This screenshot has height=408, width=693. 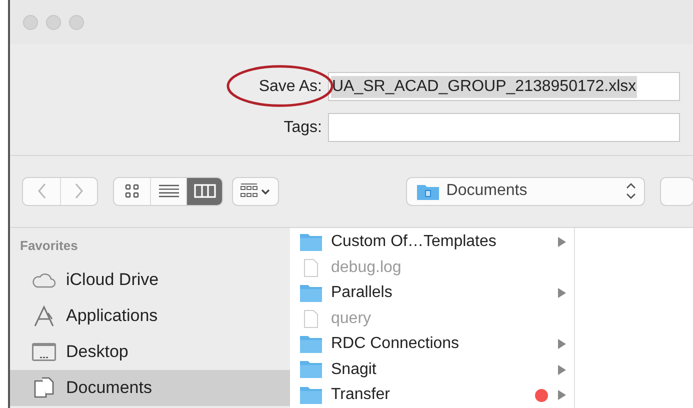 What do you see at coordinates (132, 191) in the screenshot?
I see `grid-icon` at bounding box center [132, 191].